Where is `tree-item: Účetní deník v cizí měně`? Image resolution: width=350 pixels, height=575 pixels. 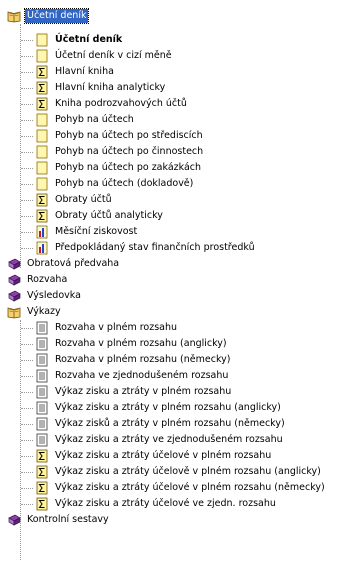
tree-item: Účetní deník v cizí měně is located at coordinates (104, 56).